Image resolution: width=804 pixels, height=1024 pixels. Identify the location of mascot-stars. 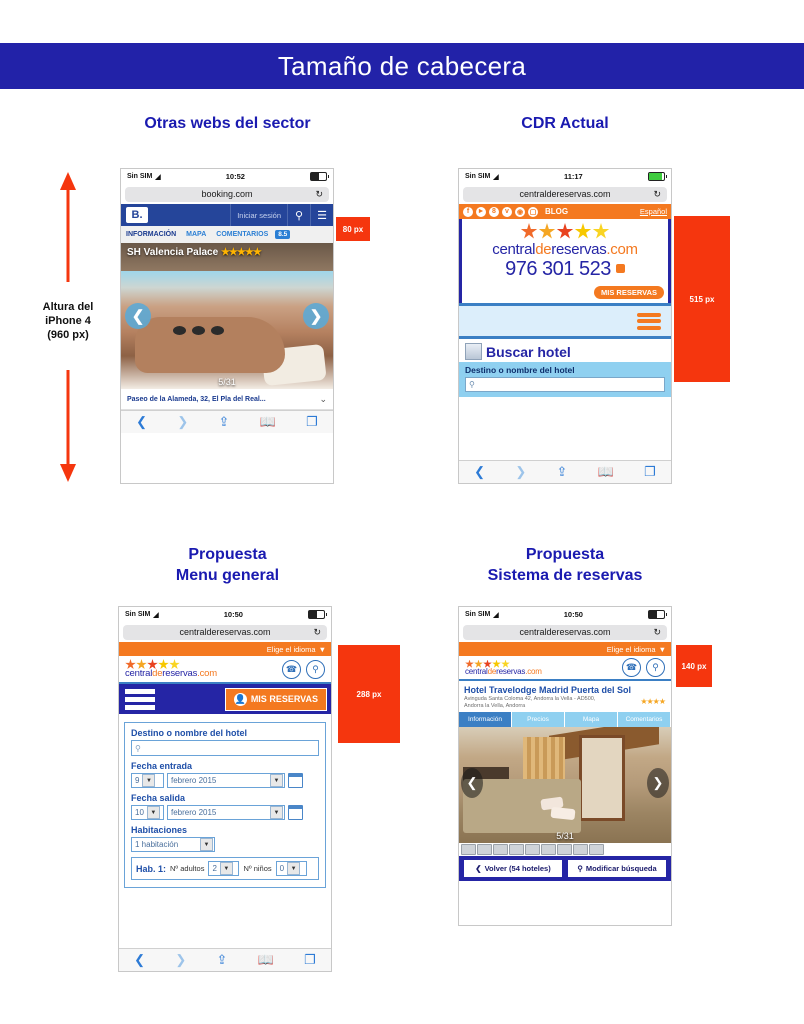
(565, 231).